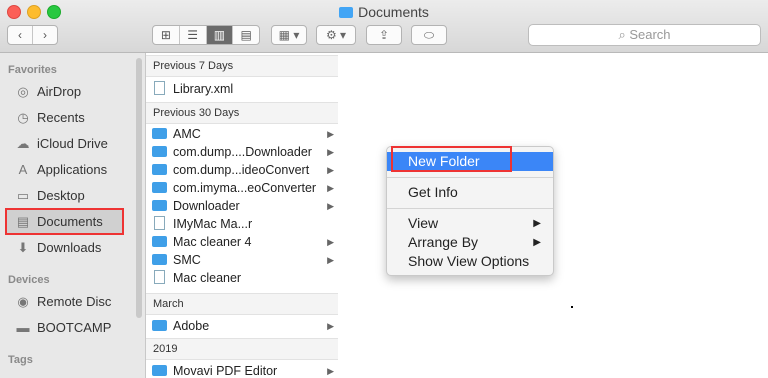 This screenshot has width=768, height=378. Describe the element at coordinates (23, 117) in the screenshot. I see `clock-icon: ◷` at that location.